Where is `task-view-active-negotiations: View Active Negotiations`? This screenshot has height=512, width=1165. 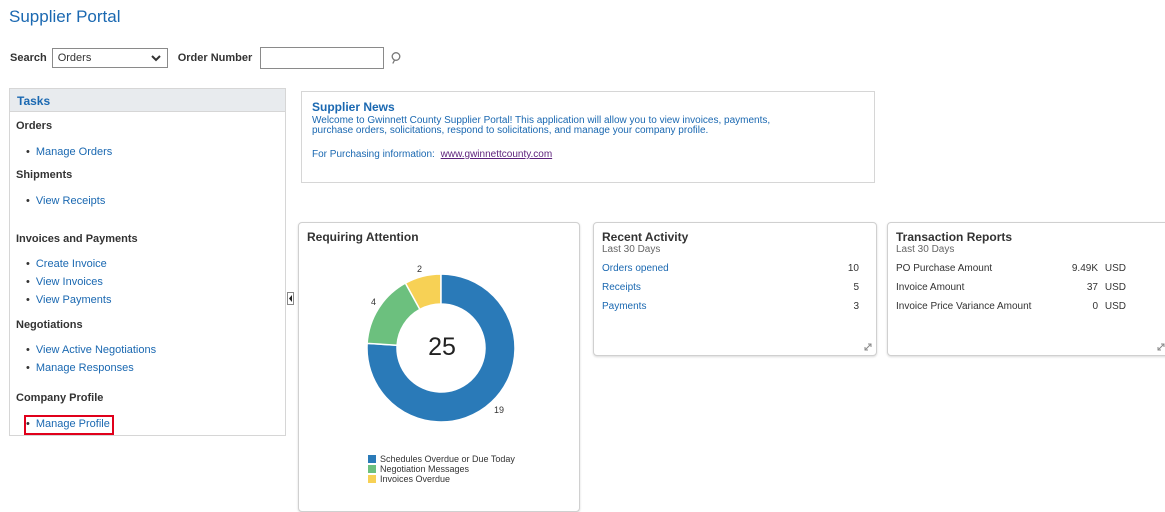
task-view-active-negotiations: View Active Negotiations is located at coordinates (91, 350).